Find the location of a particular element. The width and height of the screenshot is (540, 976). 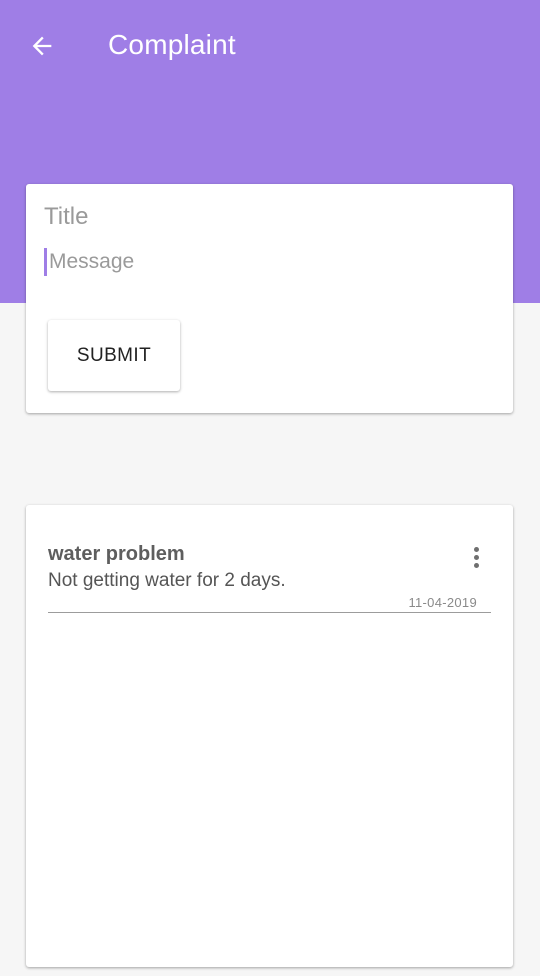

arrow-left-icon is located at coordinates (42, 46).